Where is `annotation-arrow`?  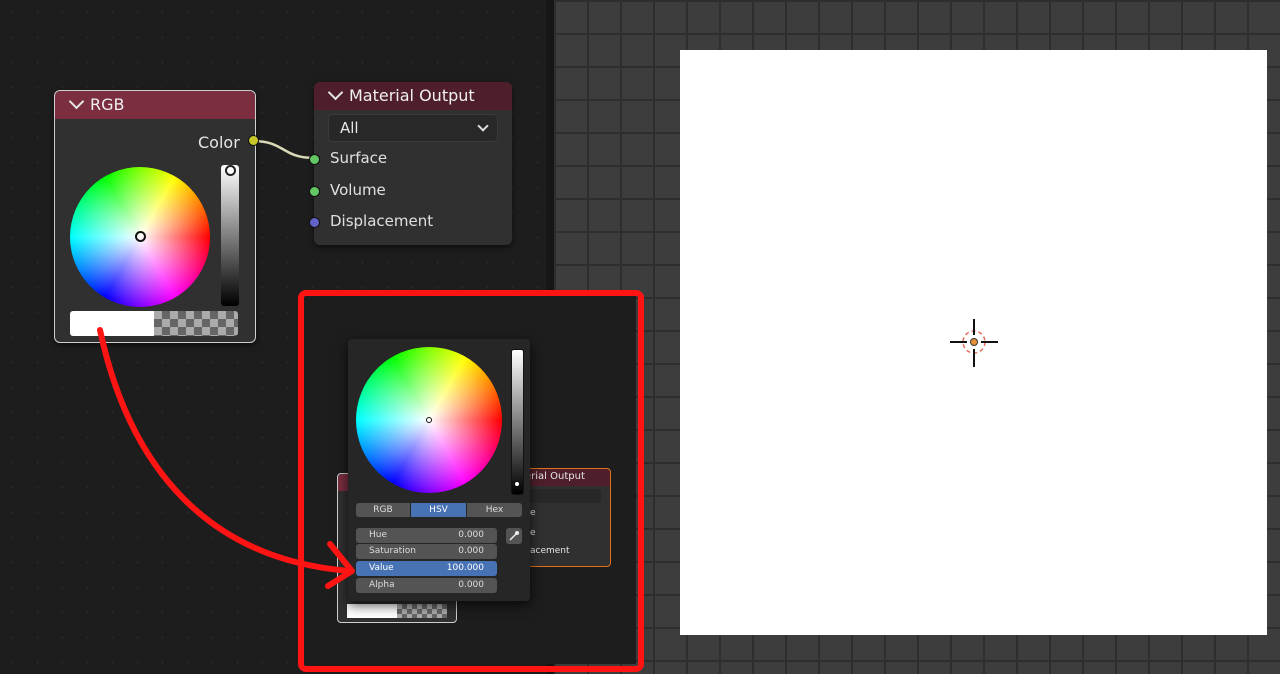 annotation-arrow is located at coordinates (226, 458).